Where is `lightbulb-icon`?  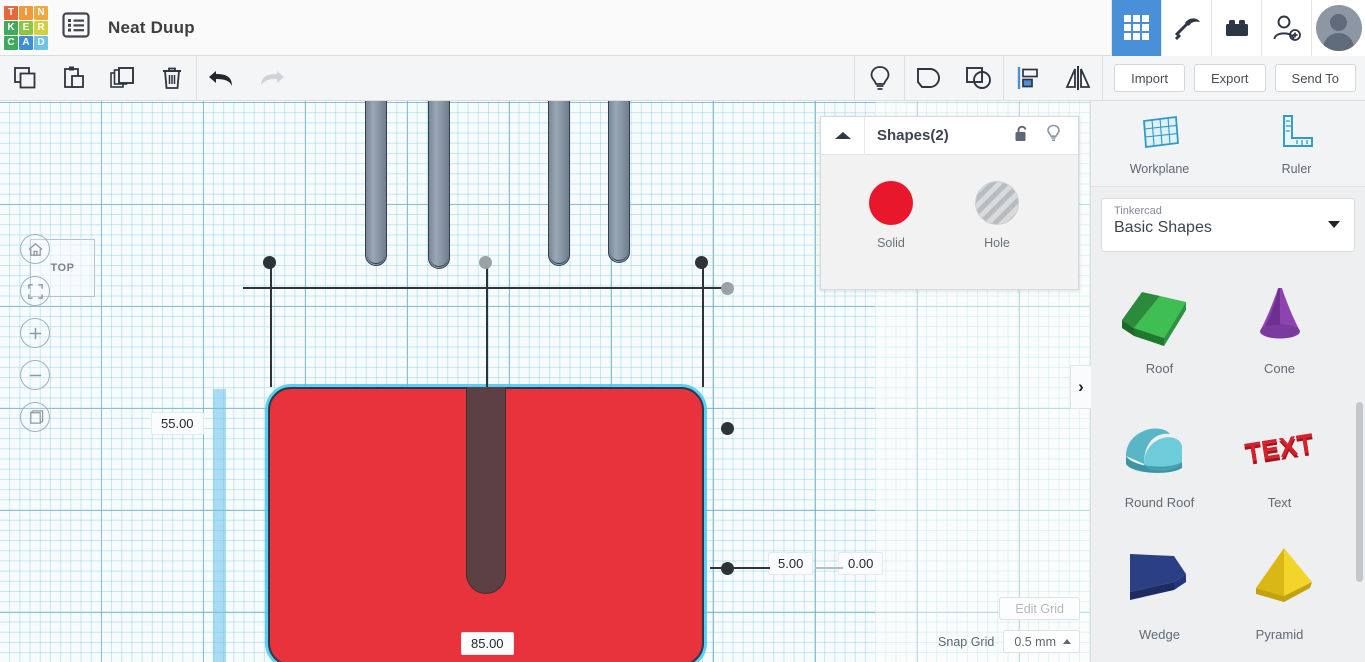 lightbulb-icon is located at coordinates (1053, 136).